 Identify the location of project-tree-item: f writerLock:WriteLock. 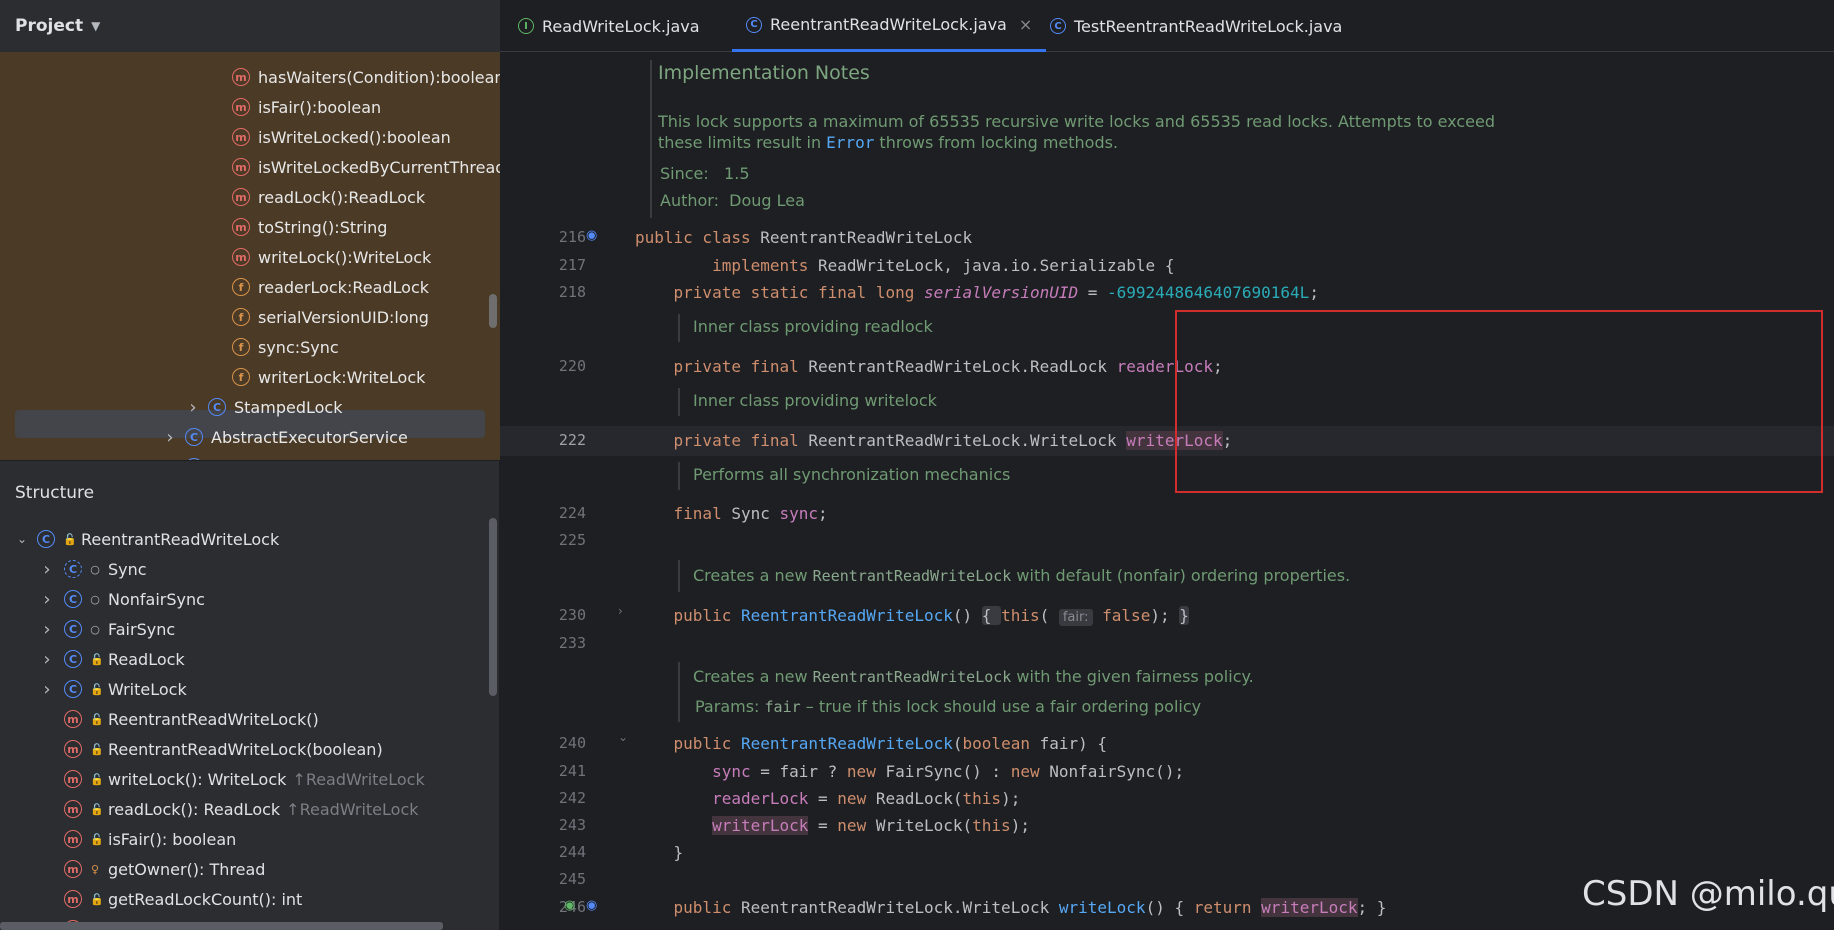
(328, 377).